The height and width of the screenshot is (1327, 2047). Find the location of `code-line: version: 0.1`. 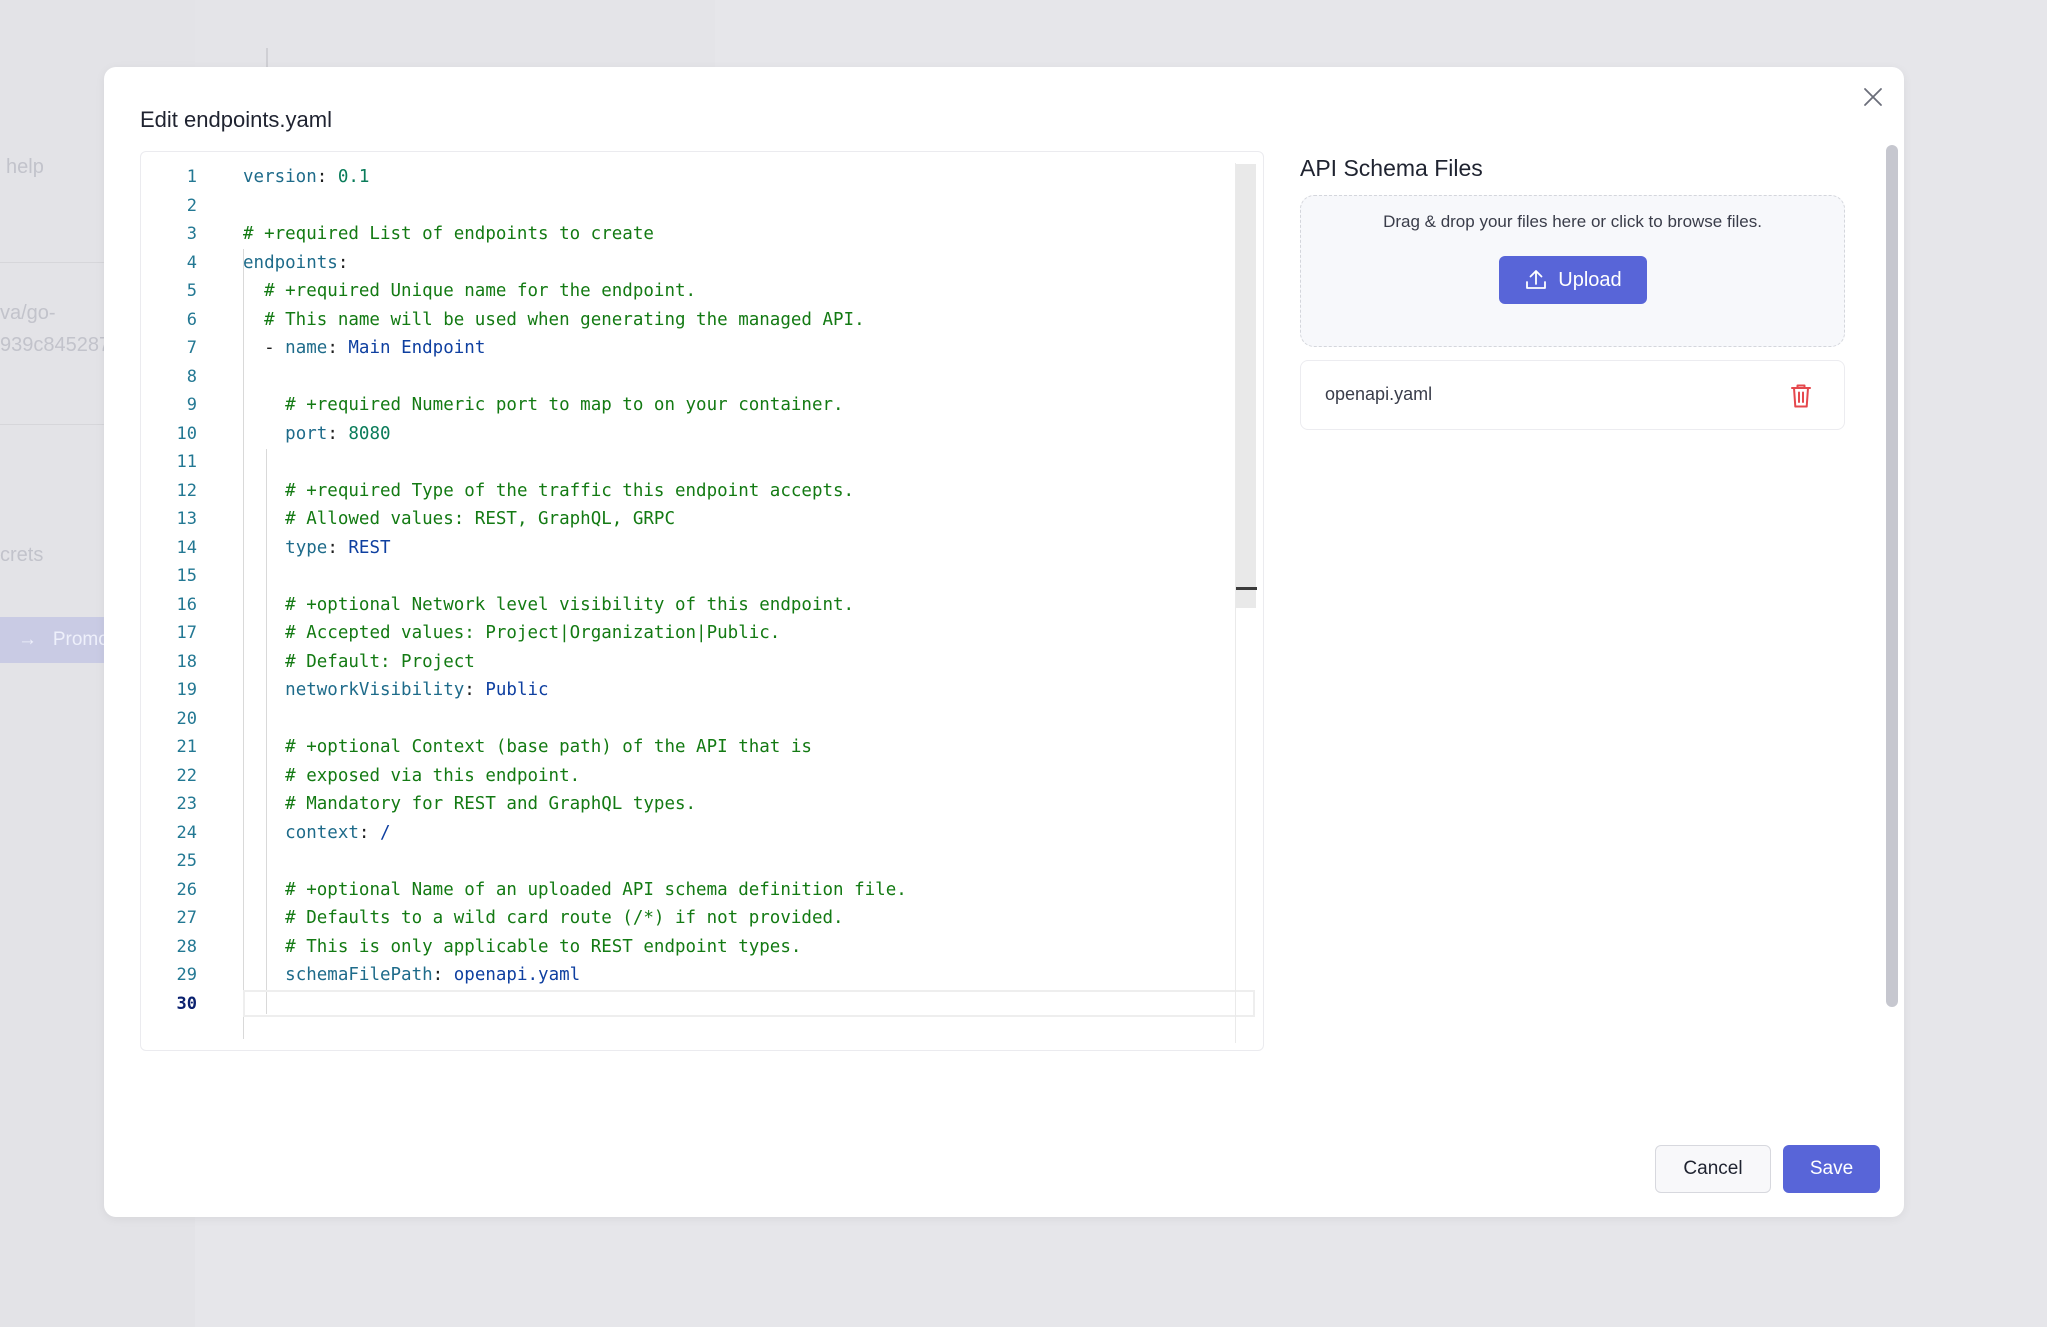

code-line: version: 0.1 is located at coordinates (306, 177).